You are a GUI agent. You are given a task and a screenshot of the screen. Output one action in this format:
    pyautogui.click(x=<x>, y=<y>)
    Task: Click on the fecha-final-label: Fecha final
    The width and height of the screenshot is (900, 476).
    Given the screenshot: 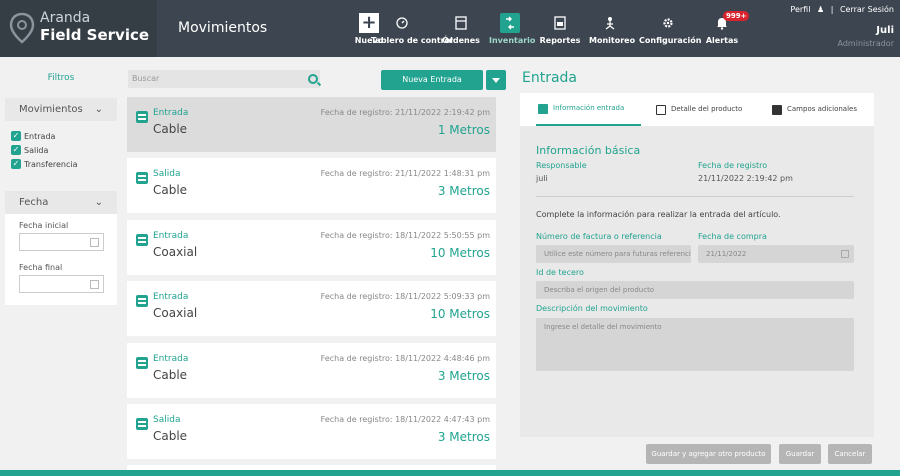 What is the action you would take?
    pyautogui.click(x=41, y=267)
    